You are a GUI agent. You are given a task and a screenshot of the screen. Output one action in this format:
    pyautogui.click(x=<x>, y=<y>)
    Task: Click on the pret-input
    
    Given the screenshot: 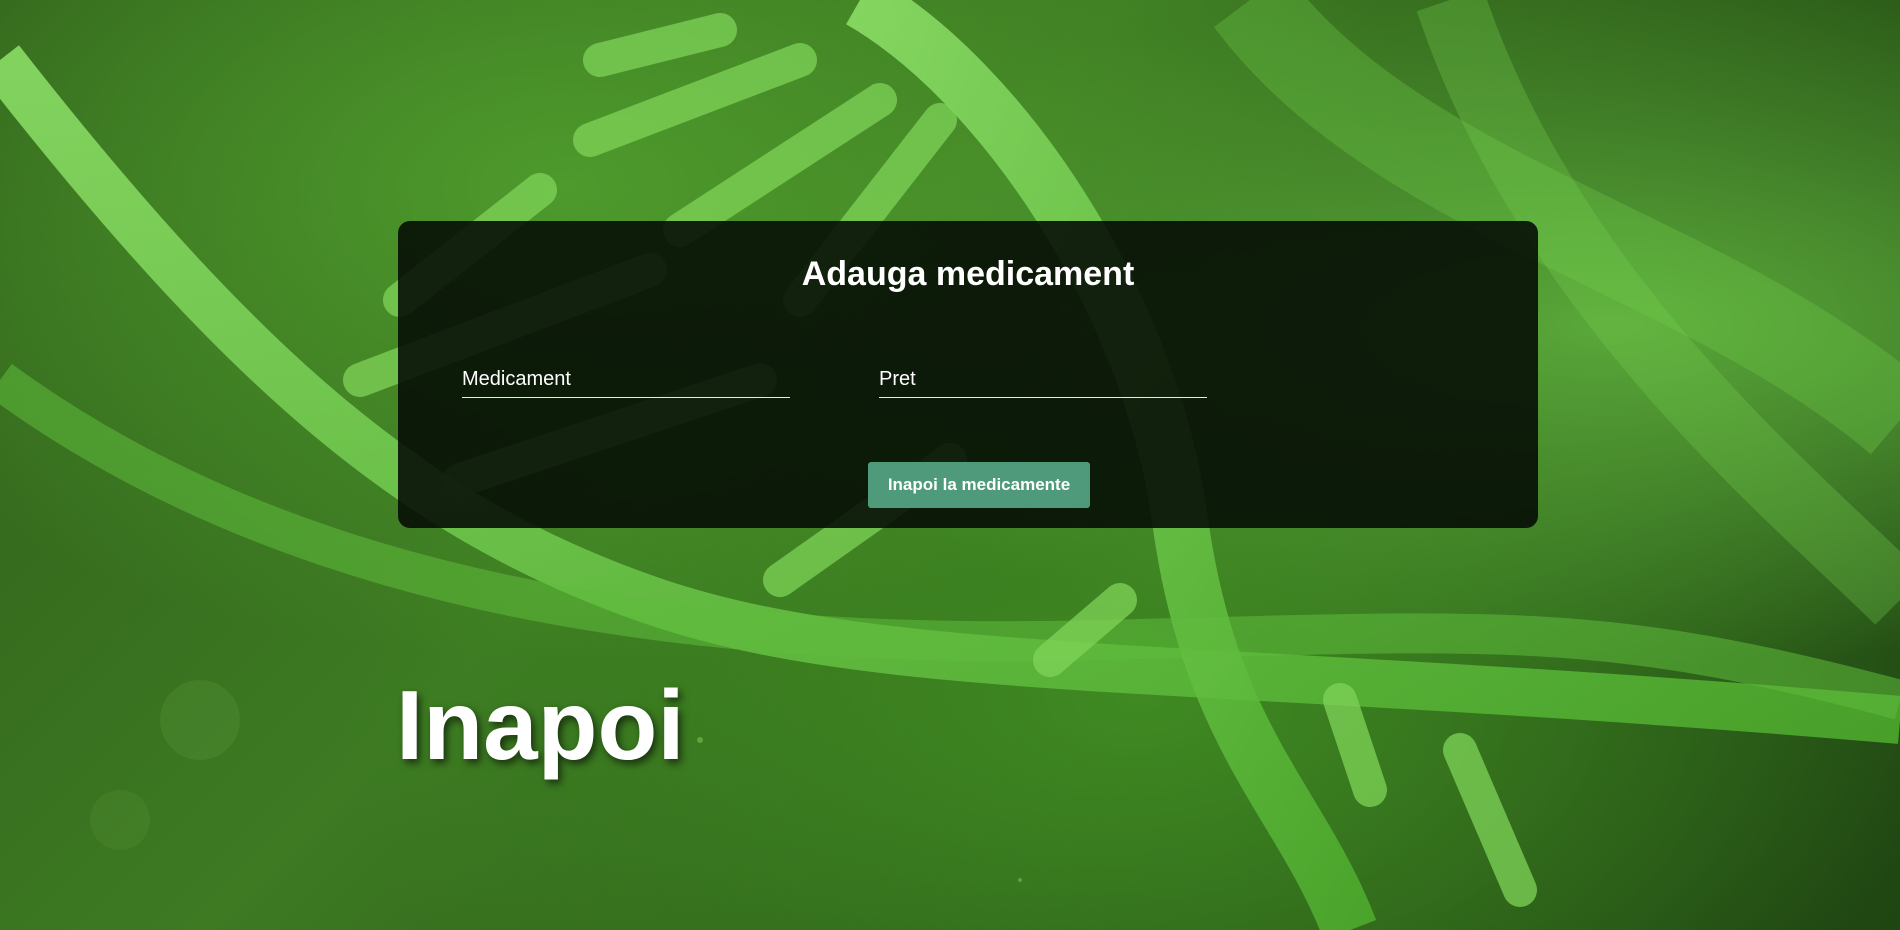 What is the action you would take?
    pyautogui.click(x=1043, y=379)
    